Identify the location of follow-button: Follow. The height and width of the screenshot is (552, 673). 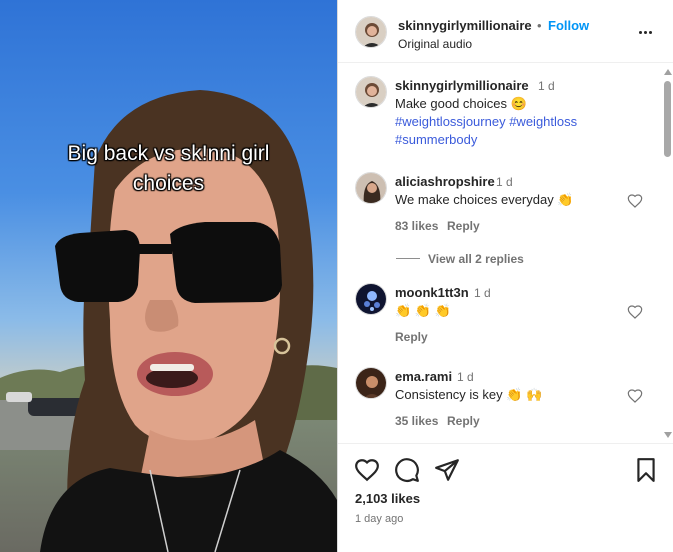
(568, 25).